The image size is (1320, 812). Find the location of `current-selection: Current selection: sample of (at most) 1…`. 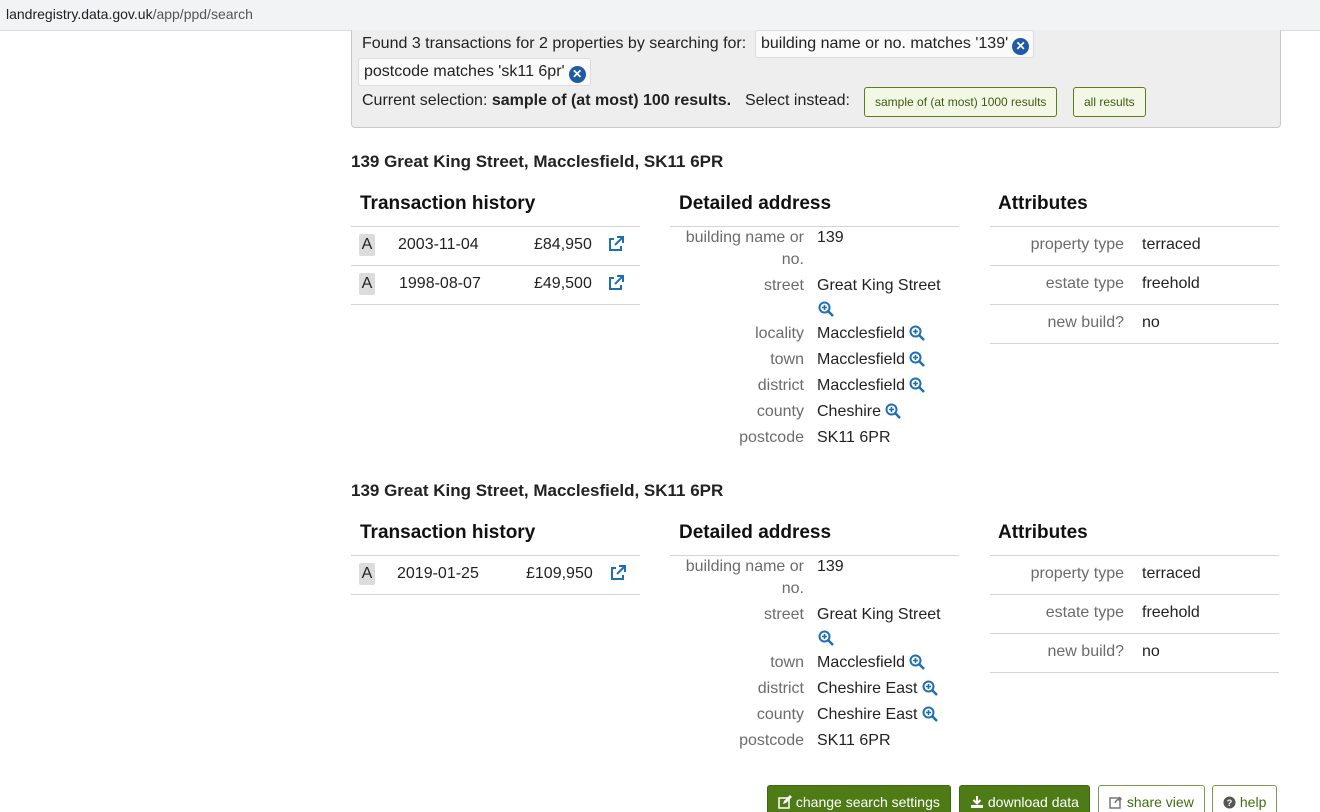

current-selection: Current selection: sample of (at most) 1… is located at coordinates (546, 101).